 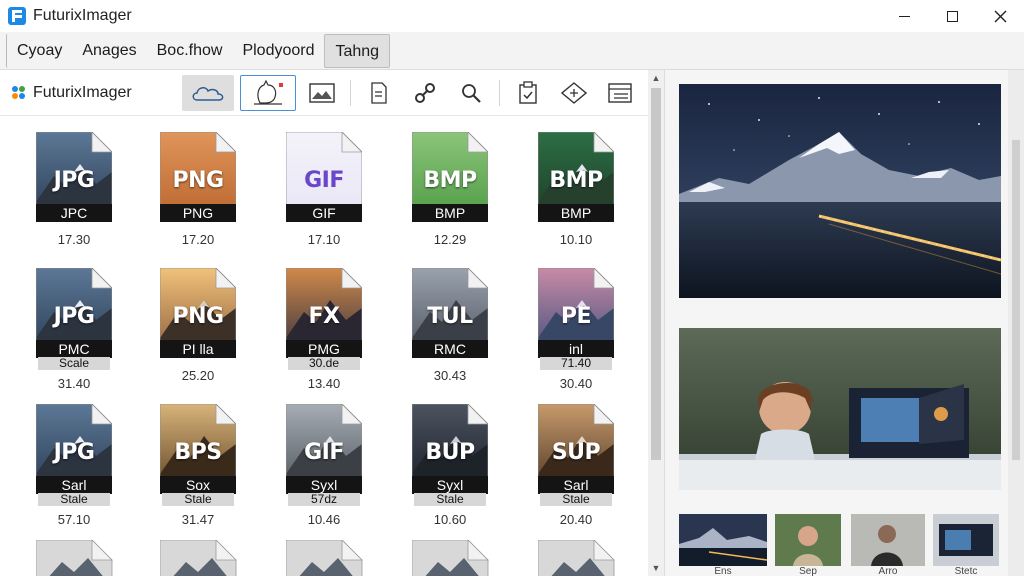 I want to click on file-thumbnail: JPG JPC, so click(x=74, y=177).